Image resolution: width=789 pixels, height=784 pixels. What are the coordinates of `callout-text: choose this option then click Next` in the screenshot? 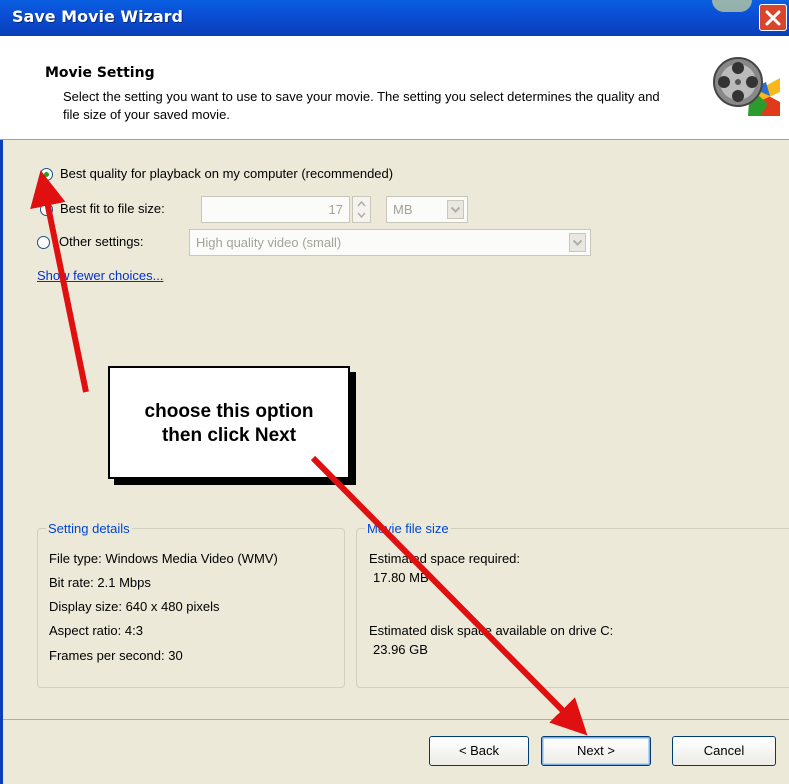 It's located at (229, 424).